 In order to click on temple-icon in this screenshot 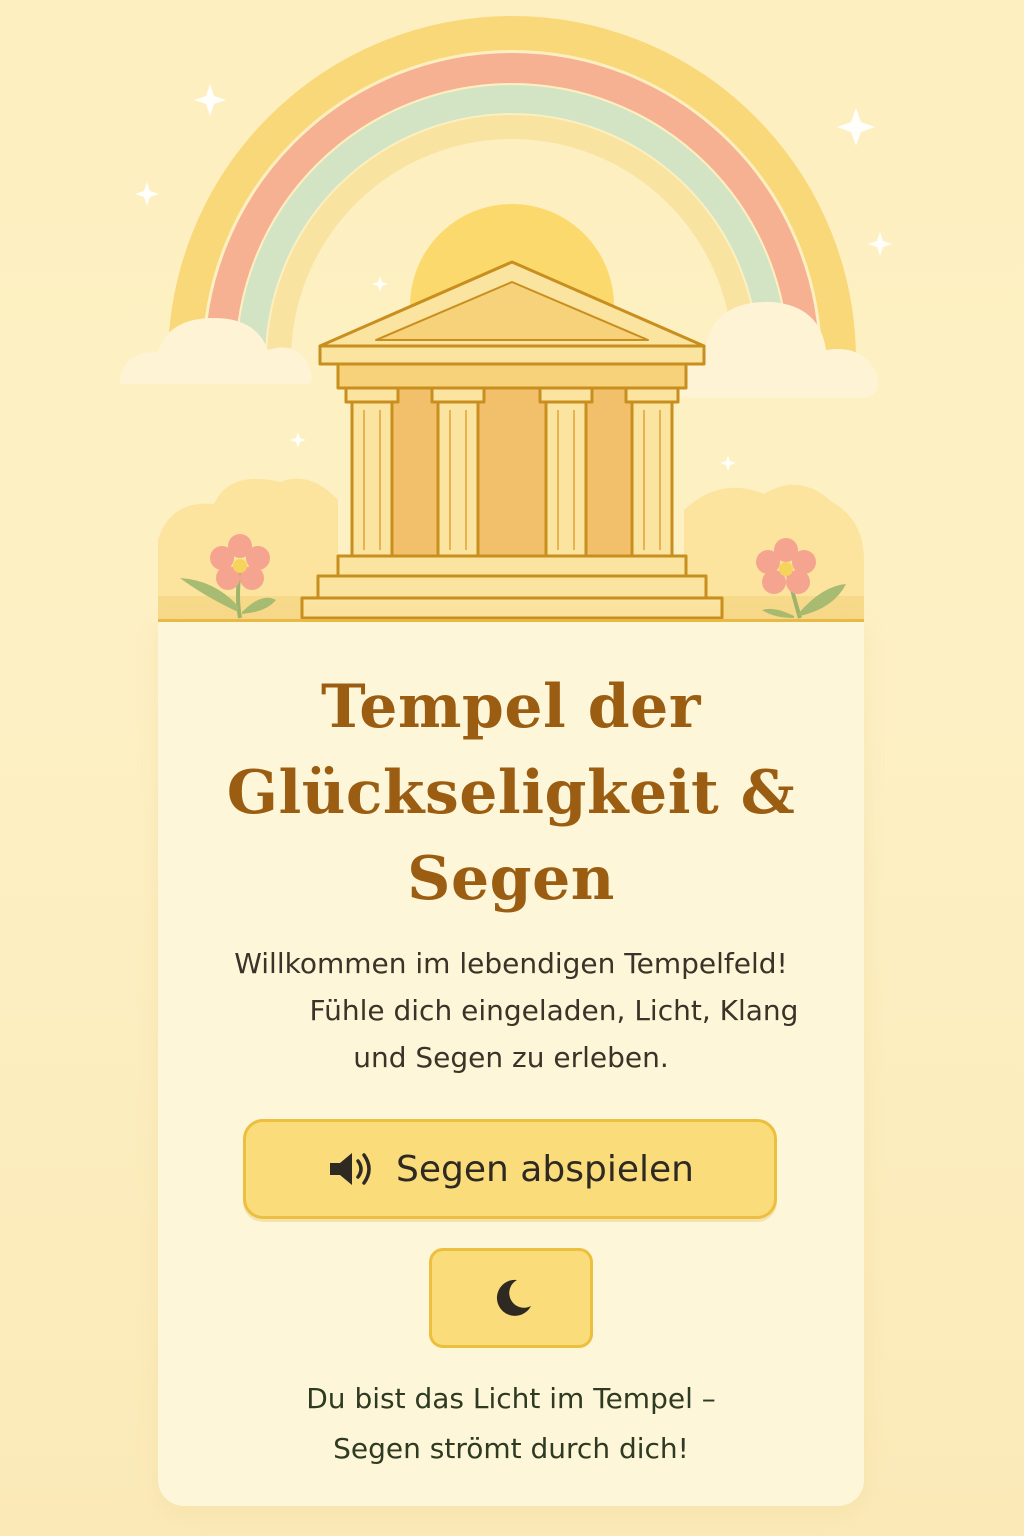, I will do `click(512, 440)`.